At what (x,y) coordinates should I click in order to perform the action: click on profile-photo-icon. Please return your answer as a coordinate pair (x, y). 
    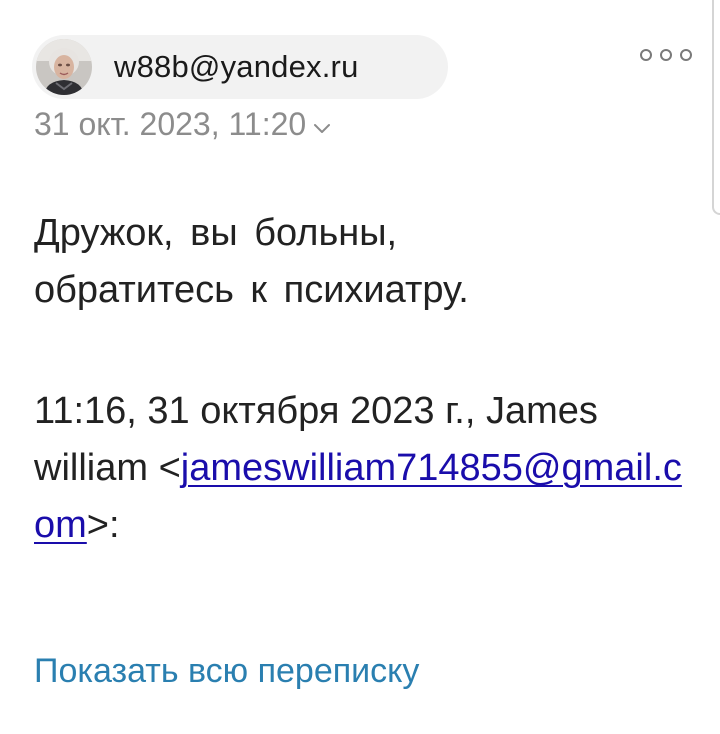
    Looking at the image, I should click on (64, 67).